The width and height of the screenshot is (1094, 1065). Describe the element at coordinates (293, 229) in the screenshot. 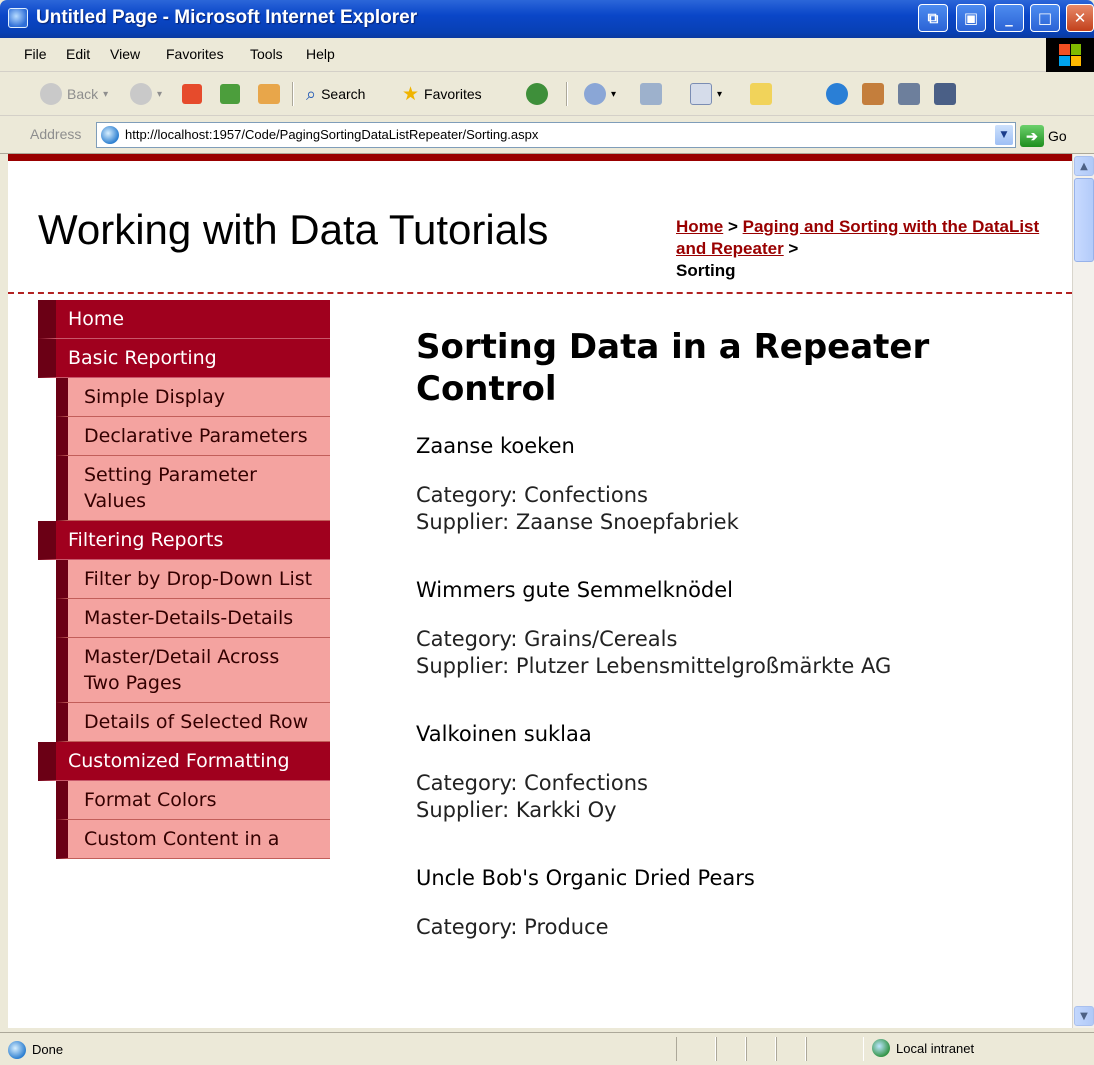

I see `site-title: Working with Data Tutorials` at that location.